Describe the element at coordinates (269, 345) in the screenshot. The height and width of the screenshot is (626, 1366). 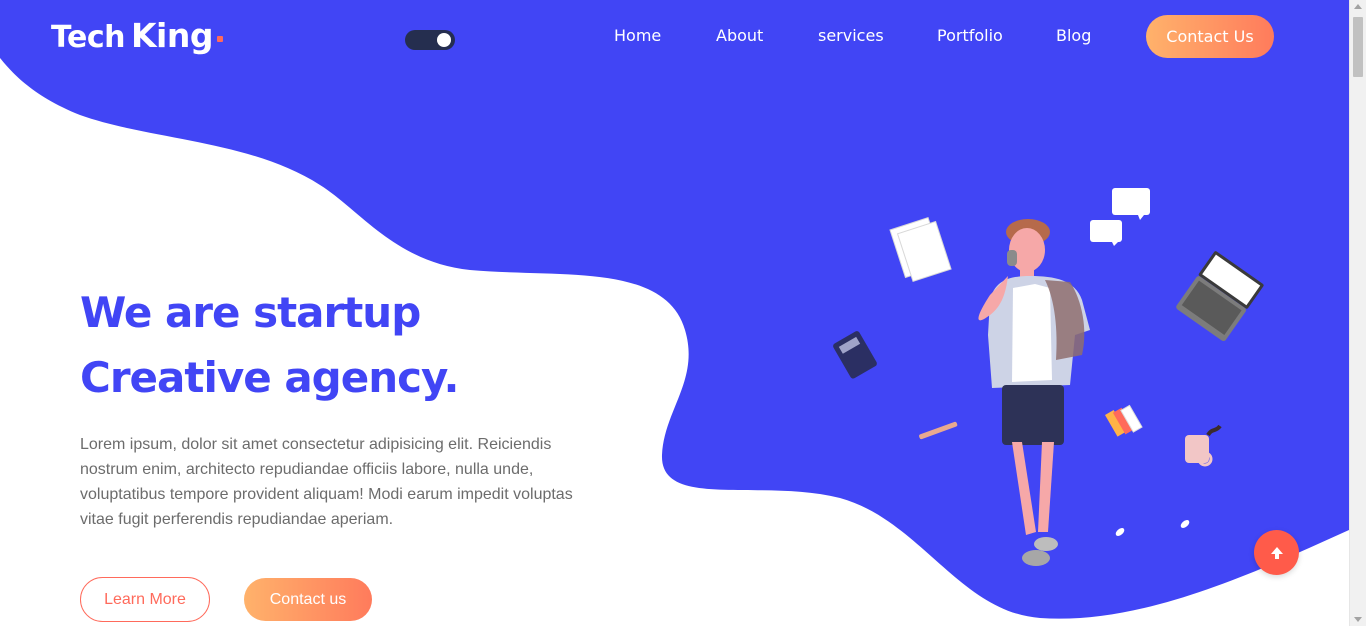
I see `hero-title: We are startup Creative agency.` at that location.